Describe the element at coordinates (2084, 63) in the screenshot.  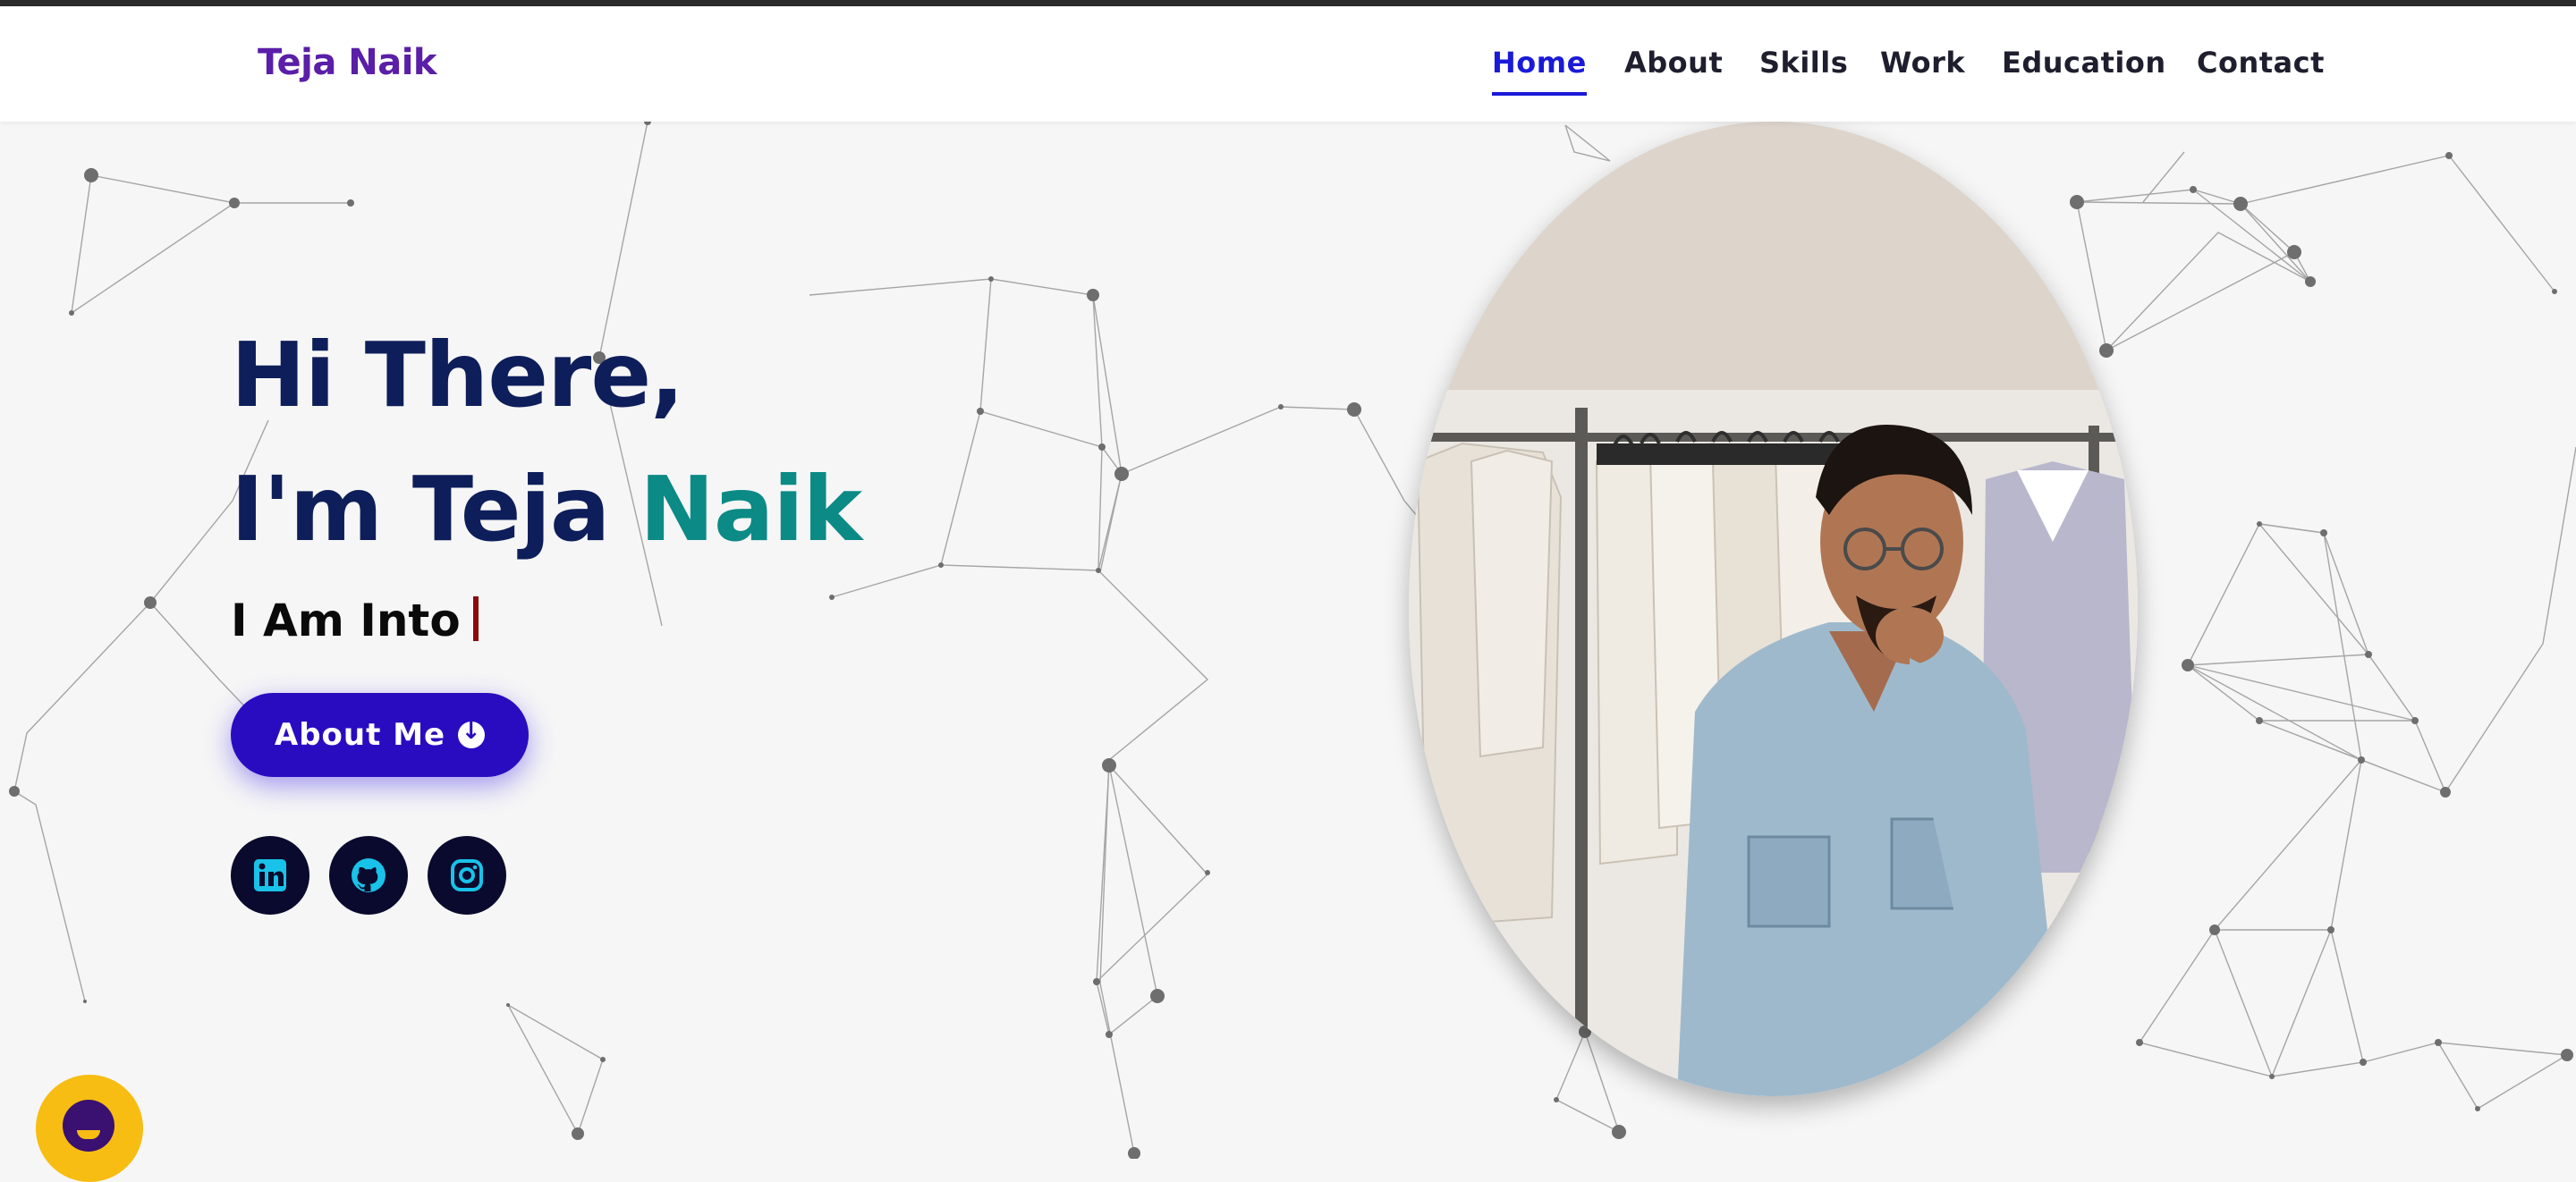
I see `nav-education-link: Education` at that location.